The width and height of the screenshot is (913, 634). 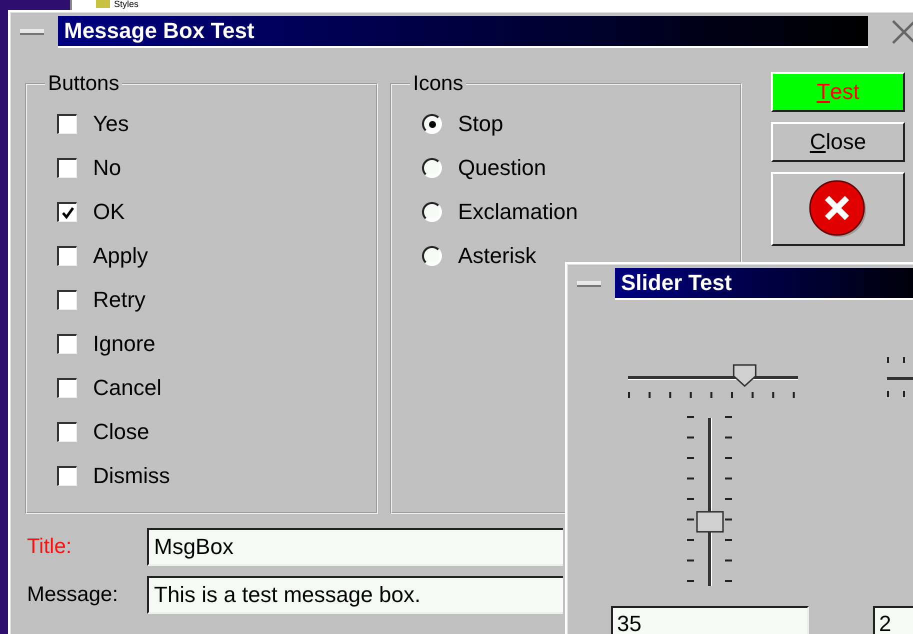 What do you see at coordinates (83, 84) in the screenshot?
I see `group-title: Buttons` at bounding box center [83, 84].